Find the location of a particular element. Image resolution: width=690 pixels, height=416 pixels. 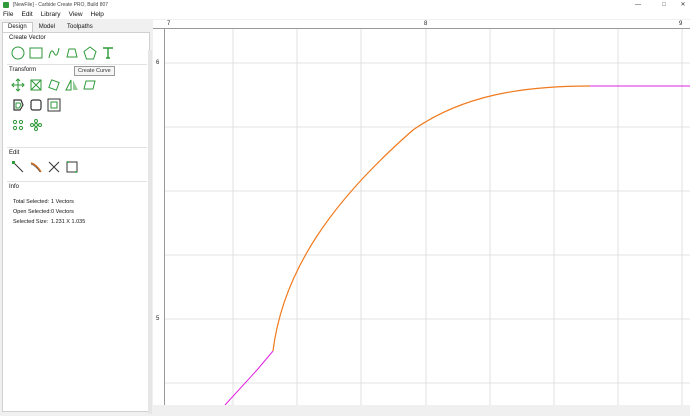

node-edit-icon is located at coordinates (18, 167).